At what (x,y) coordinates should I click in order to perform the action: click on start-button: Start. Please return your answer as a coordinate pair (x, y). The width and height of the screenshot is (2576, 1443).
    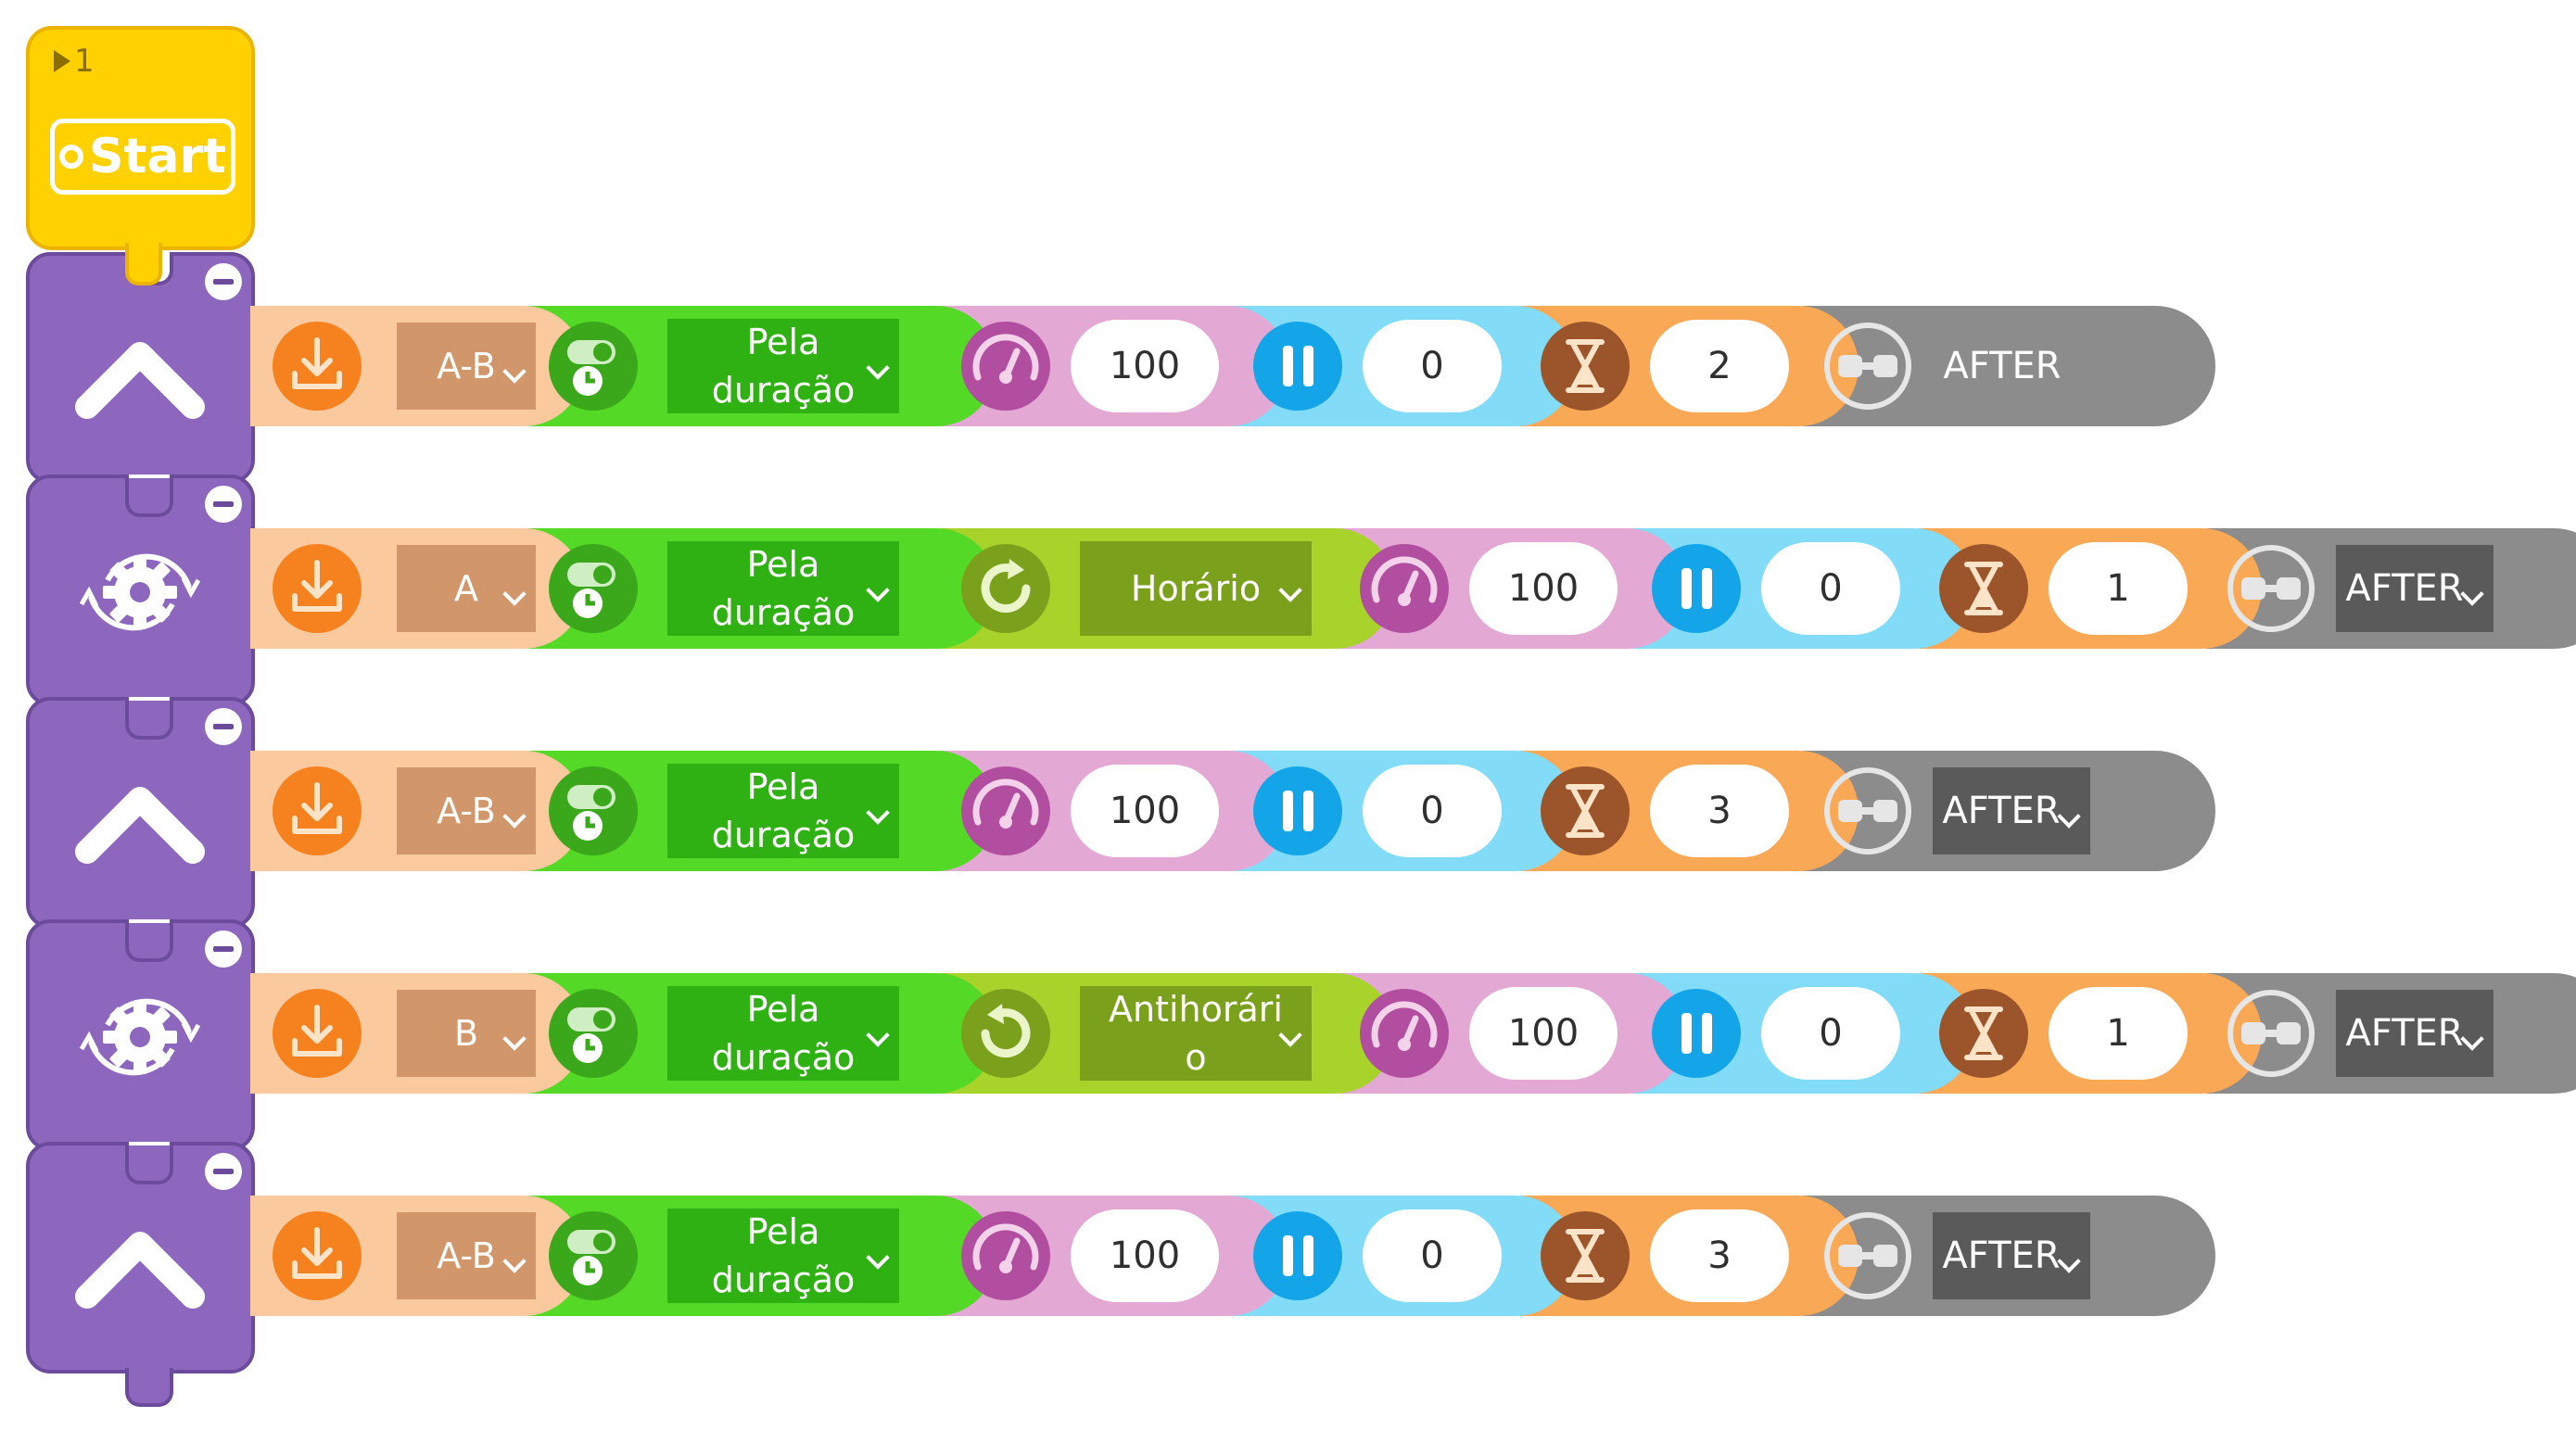
    Looking at the image, I should click on (142, 157).